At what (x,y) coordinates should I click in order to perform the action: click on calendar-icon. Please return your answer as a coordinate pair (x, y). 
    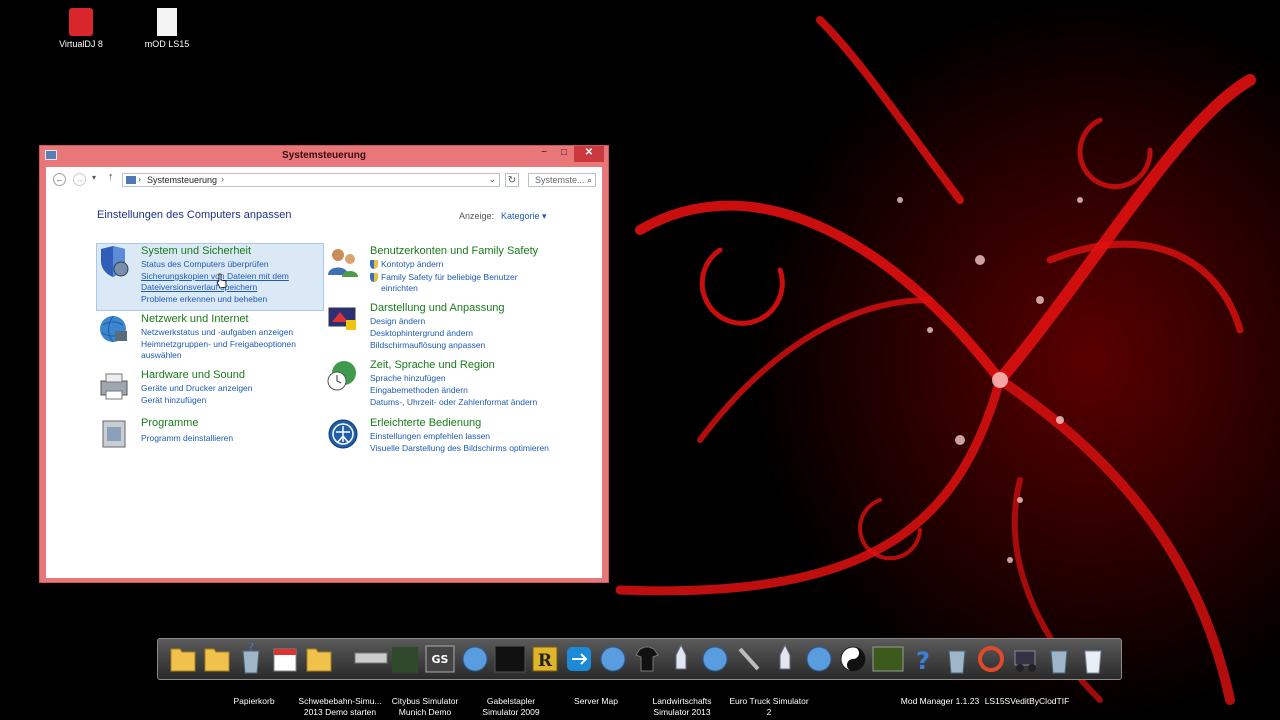
    Looking at the image, I should click on (285, 660).